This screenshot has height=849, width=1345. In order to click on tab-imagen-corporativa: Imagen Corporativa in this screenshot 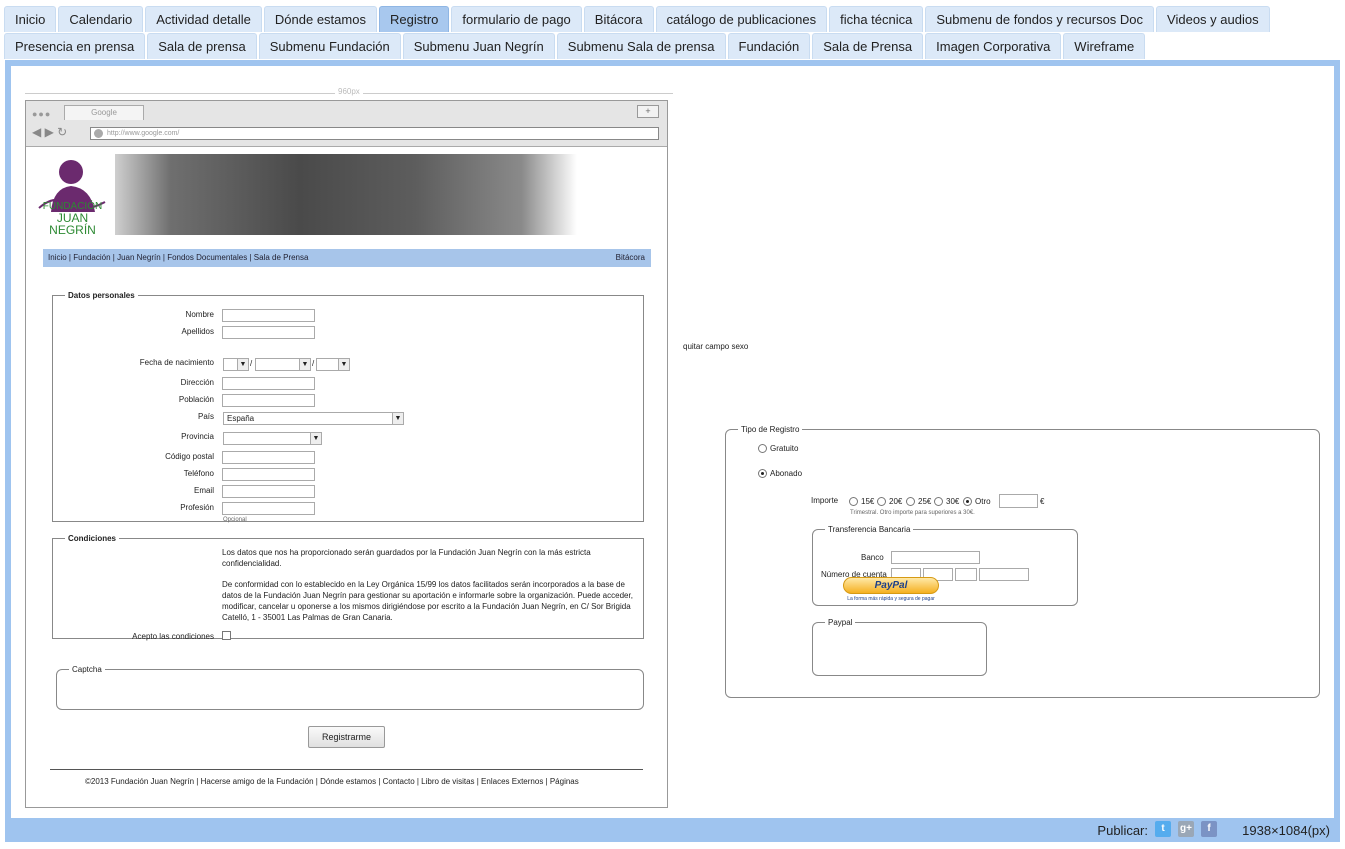, I will do `click(993, 46)`.